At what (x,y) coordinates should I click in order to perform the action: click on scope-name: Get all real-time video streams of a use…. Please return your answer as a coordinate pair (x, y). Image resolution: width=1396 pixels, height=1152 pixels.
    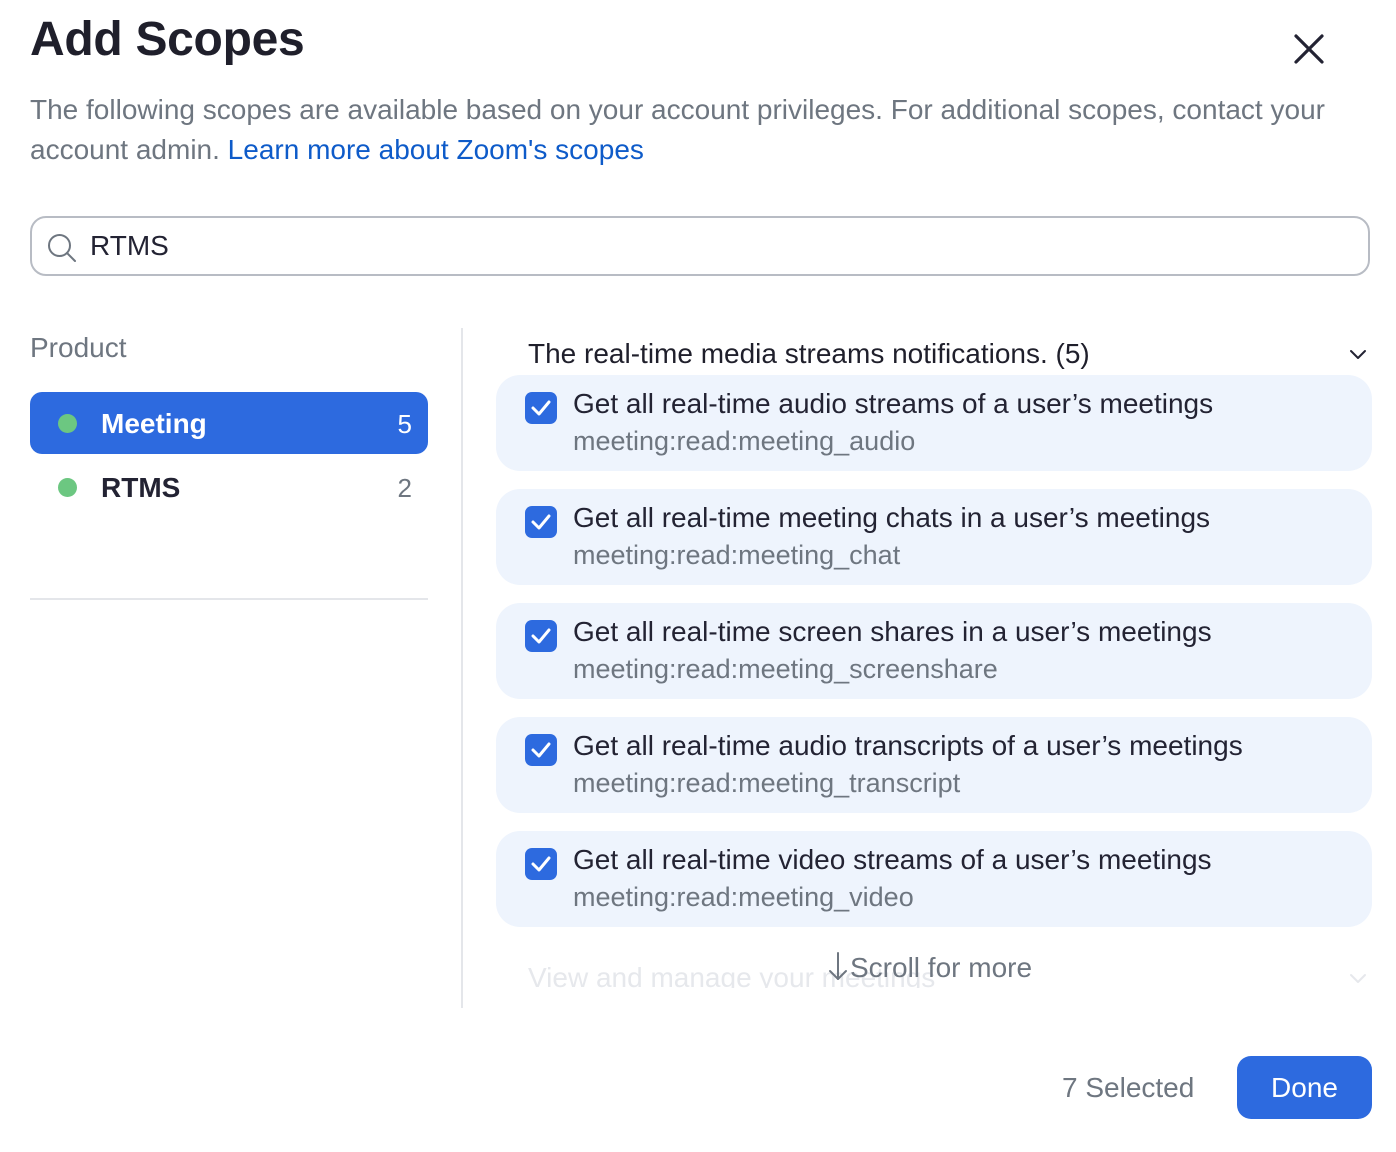
    Looking at the image, I should click on (892, 859).